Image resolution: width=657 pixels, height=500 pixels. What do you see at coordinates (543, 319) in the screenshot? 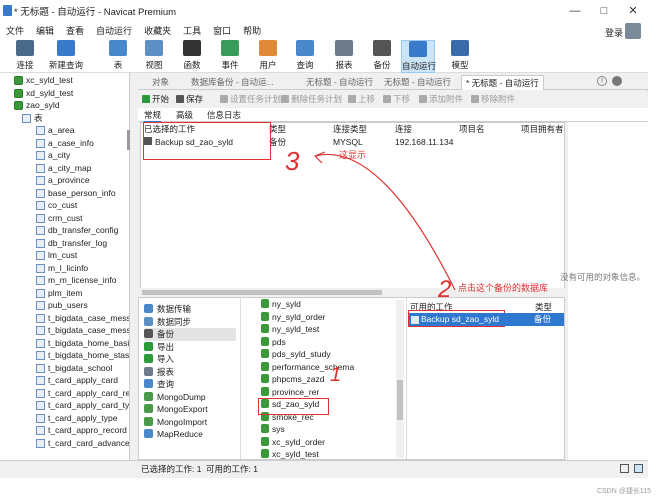
I see `available-job-type: 备份` at bounding box center [543, 319].